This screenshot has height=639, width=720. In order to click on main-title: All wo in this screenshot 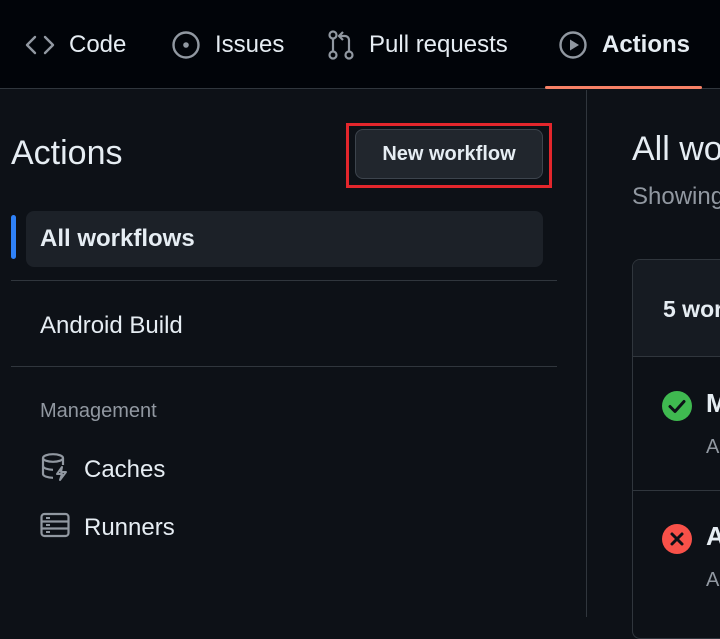, I will do `click(676, 149)`.